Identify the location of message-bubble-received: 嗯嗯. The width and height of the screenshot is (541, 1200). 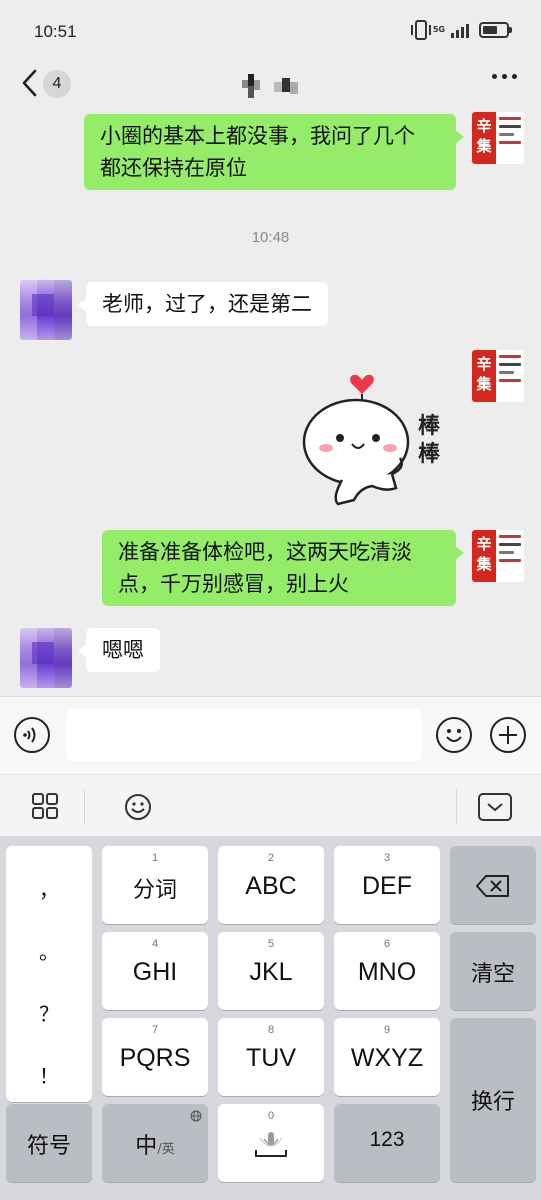
(119, 650).